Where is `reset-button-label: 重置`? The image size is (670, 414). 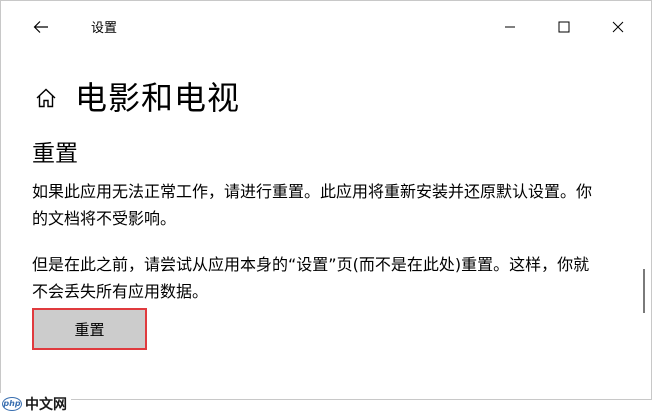 reset-button-label: 重置 is located at coordinates (89, 329).